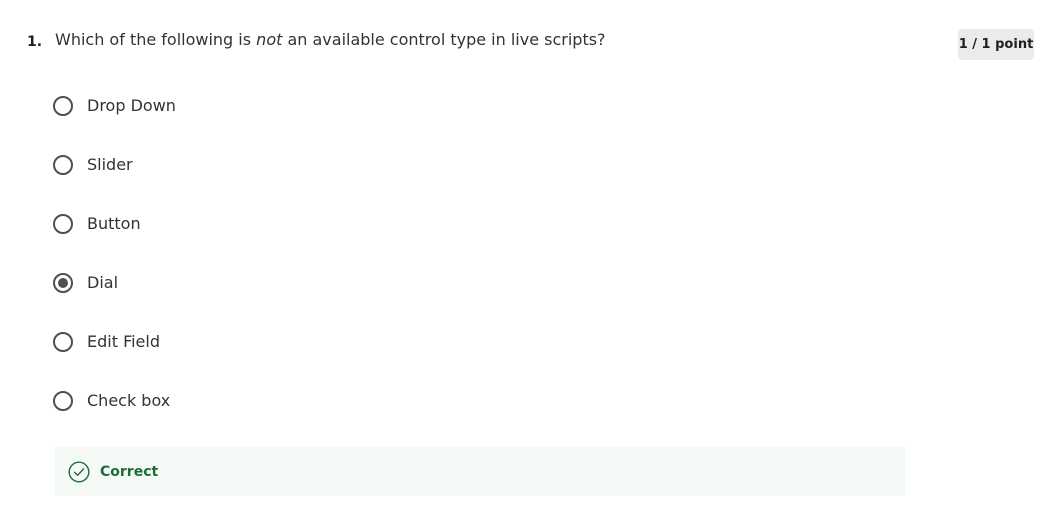 The height and width of the screenshot is (531, 1061). What do you see at coordinates (79, 471) in the screenshot?
I see `check-circle-icon` at bounding box center [79, 471].